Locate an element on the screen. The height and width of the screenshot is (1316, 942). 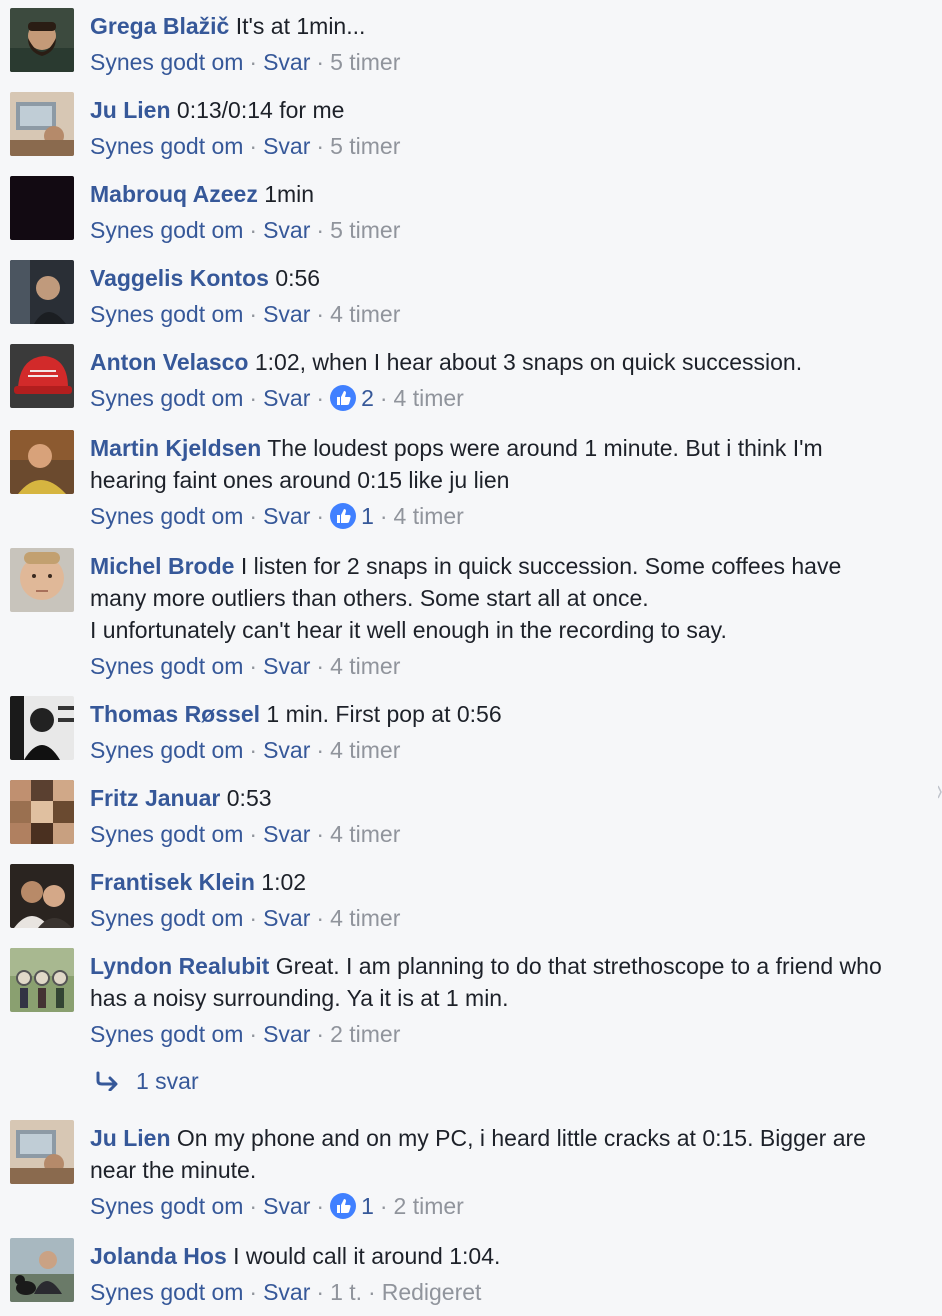
comment-actions: Synes godt om · Svar · 4 timer is located at coordinates (506, 666).